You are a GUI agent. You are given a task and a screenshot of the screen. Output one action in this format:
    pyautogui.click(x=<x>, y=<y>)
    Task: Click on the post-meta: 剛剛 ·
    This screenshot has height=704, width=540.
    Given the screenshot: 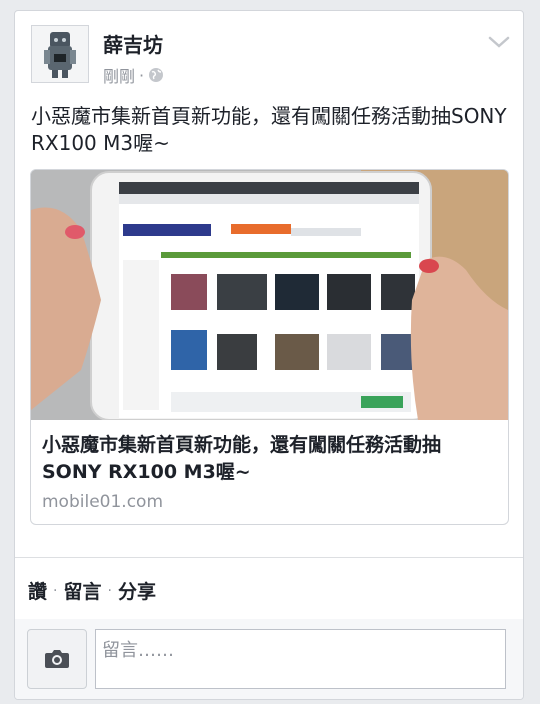 What is the action you would take?
    pyautogui.click(x=133, y=75)
    